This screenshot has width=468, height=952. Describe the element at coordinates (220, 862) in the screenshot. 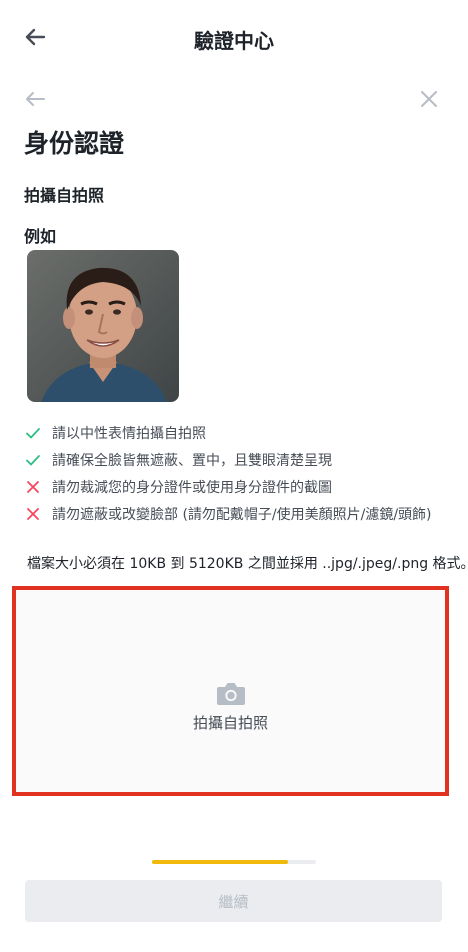

I see `progress-fill` at that location.